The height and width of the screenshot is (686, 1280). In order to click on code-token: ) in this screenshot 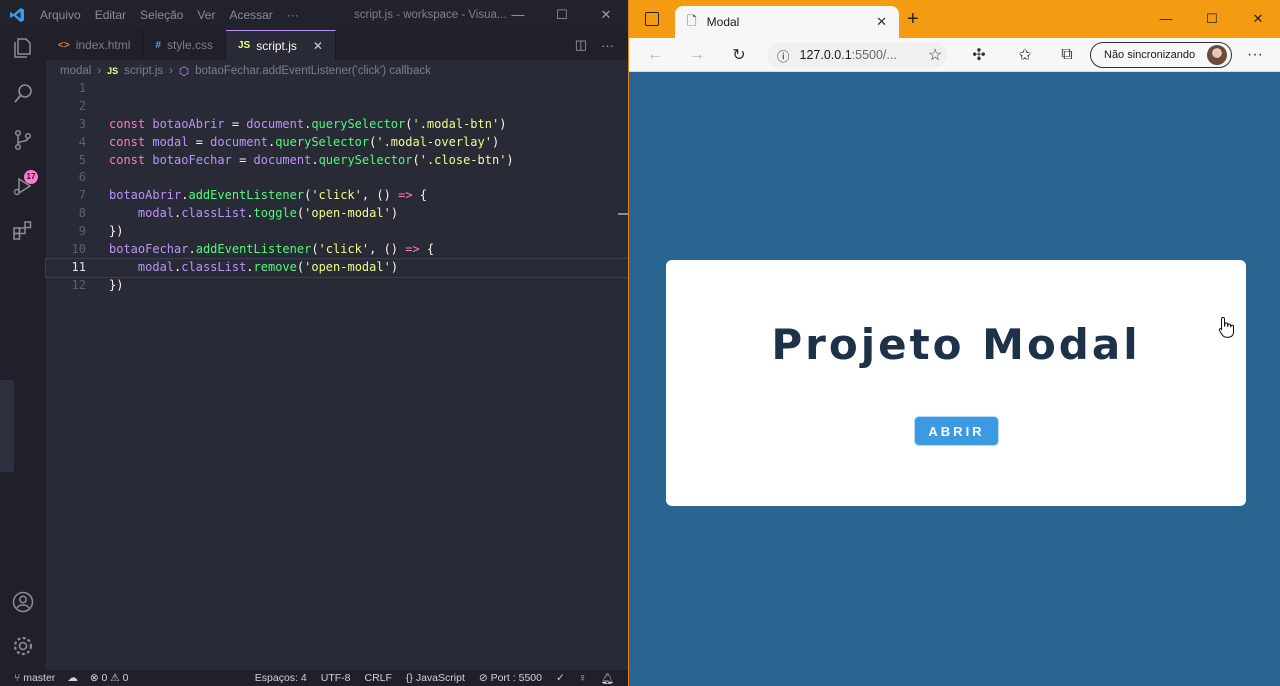, I will do `click(510, 159)`.